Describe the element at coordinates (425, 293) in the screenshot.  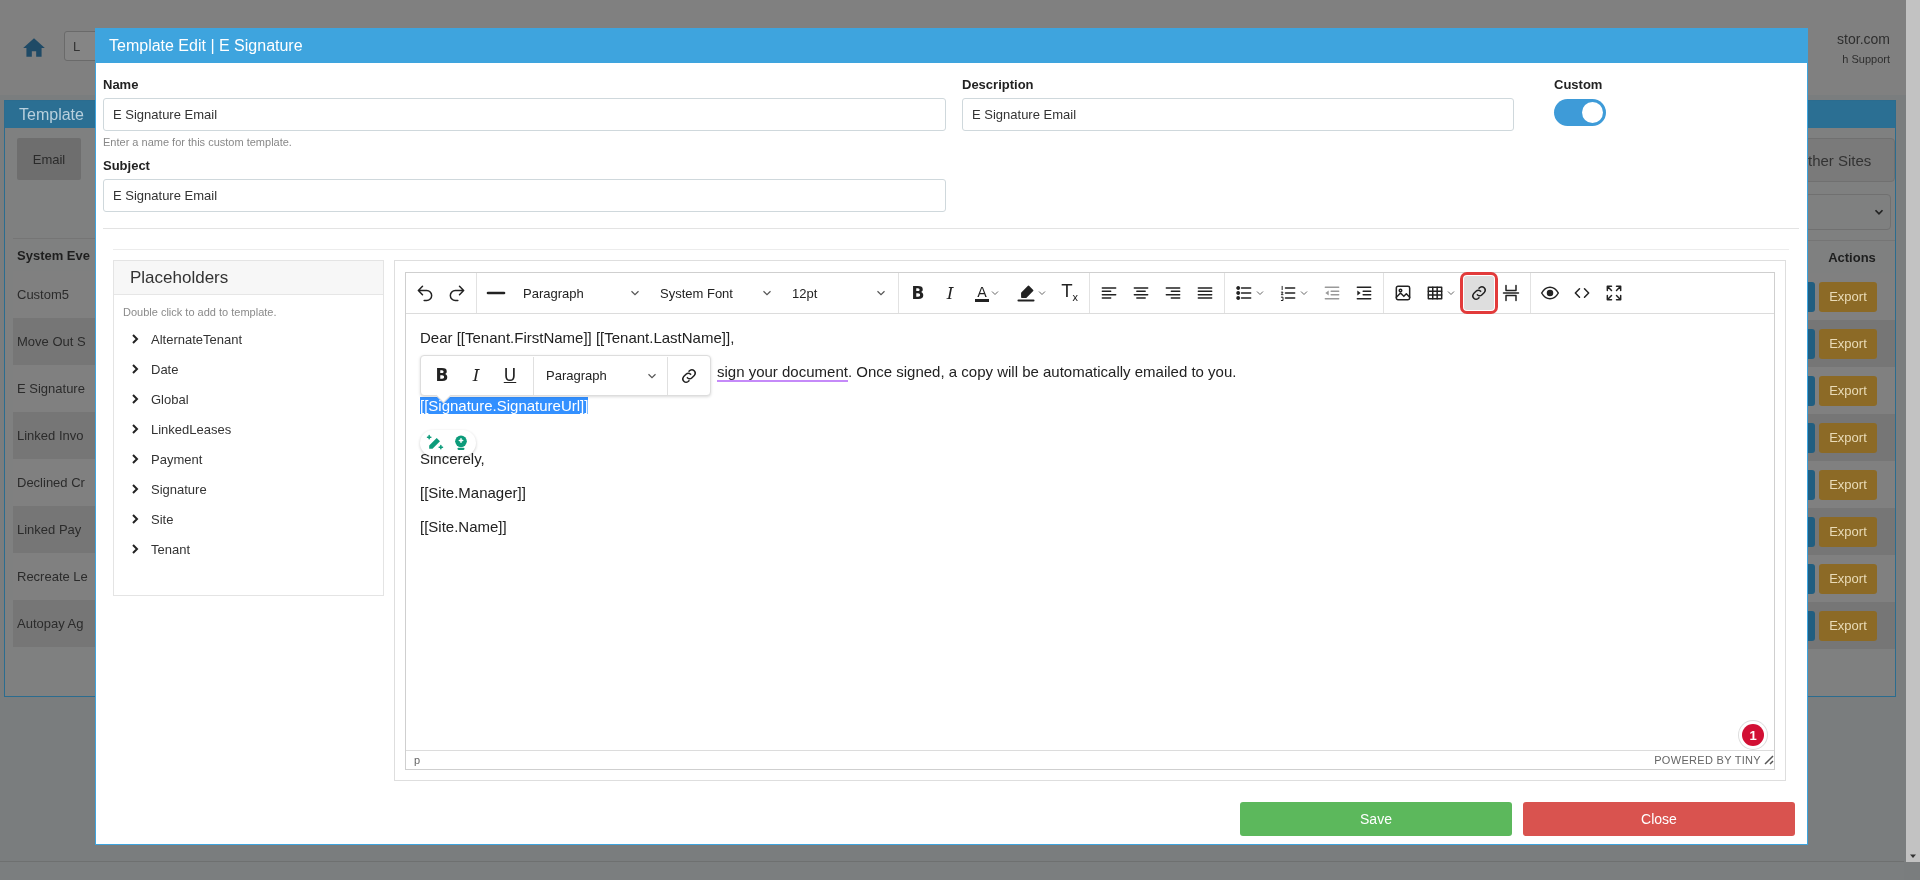
I see `undo-arrow-icon` at that location.